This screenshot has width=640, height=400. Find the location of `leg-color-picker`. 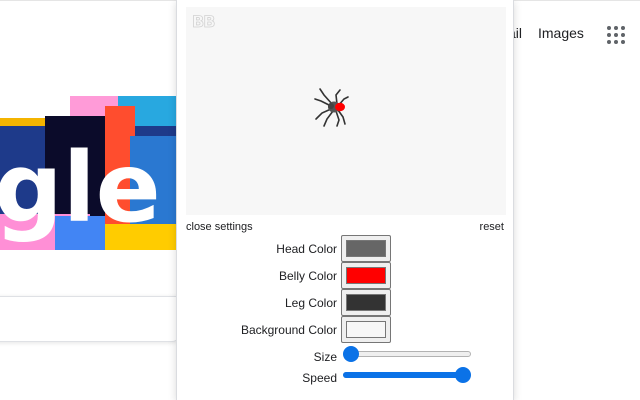

leg-color-picker is located at coordinates (366, 302).